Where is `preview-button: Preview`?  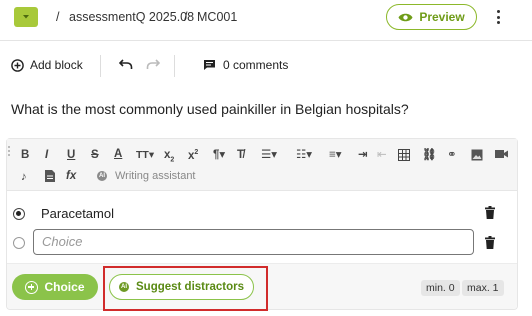
preview-button: Preview is located at coordinates (431, 17).